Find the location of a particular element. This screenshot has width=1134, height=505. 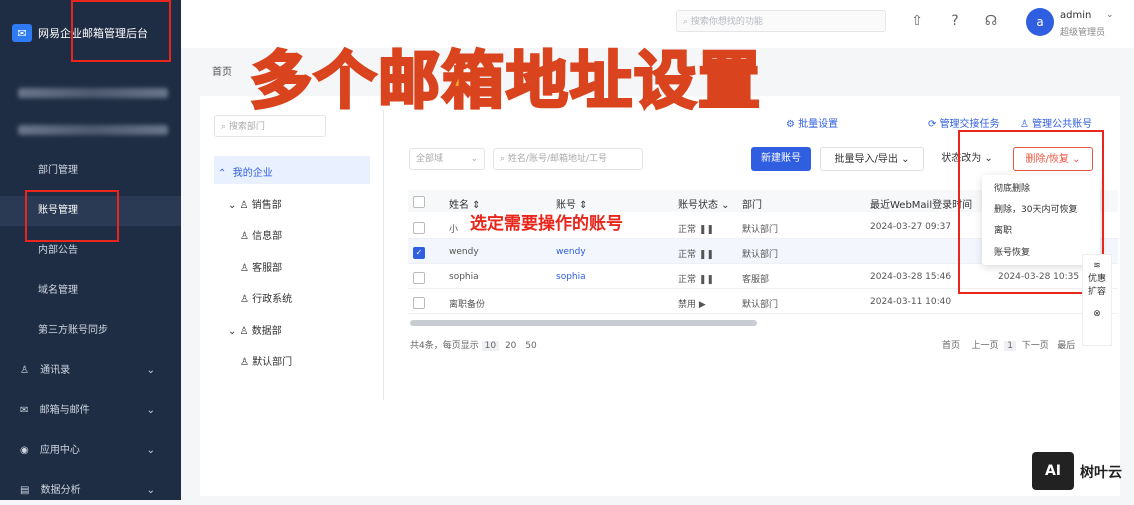

domain-filter-select: 全部域 ⌄ is located at coordinates (447, 159).